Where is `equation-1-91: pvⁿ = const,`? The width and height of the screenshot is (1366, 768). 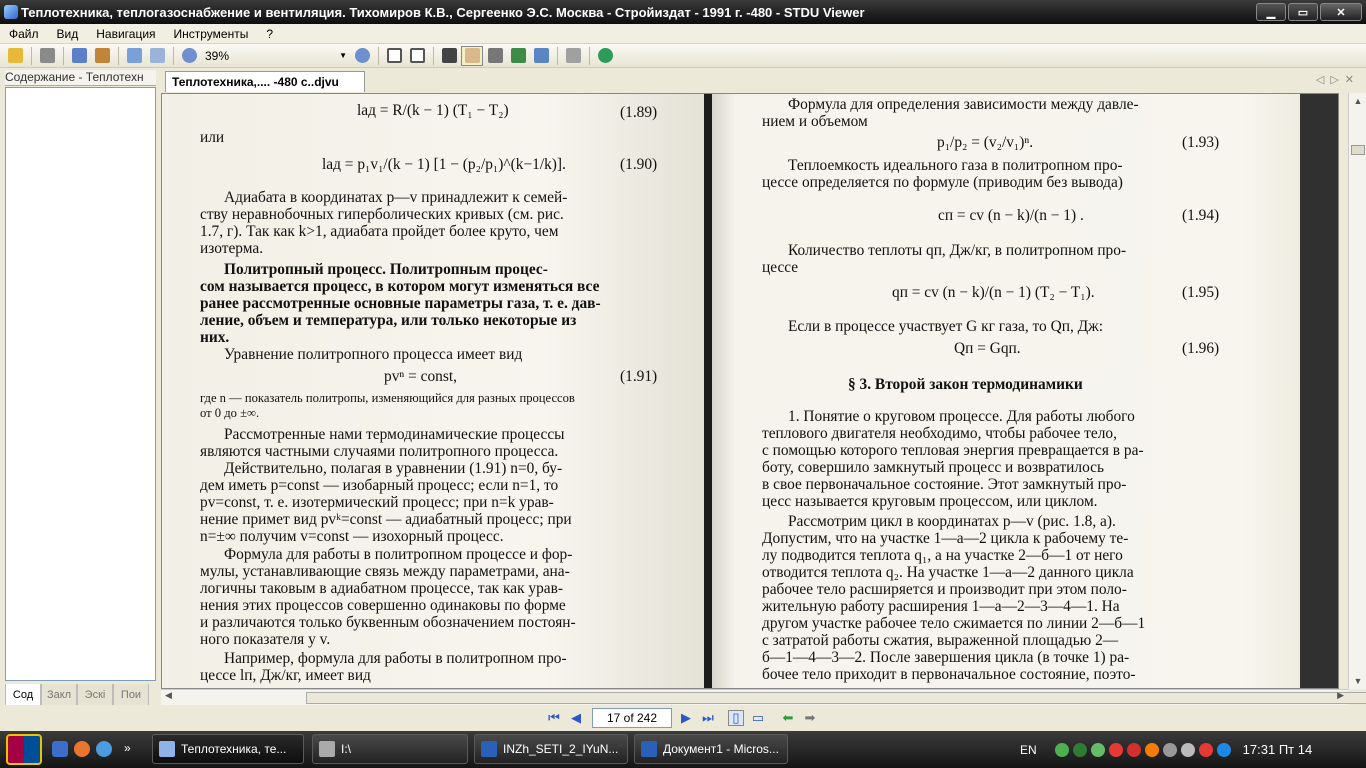
equation-1-91: pvⁿ = const, is located at coordinates (420, 376).